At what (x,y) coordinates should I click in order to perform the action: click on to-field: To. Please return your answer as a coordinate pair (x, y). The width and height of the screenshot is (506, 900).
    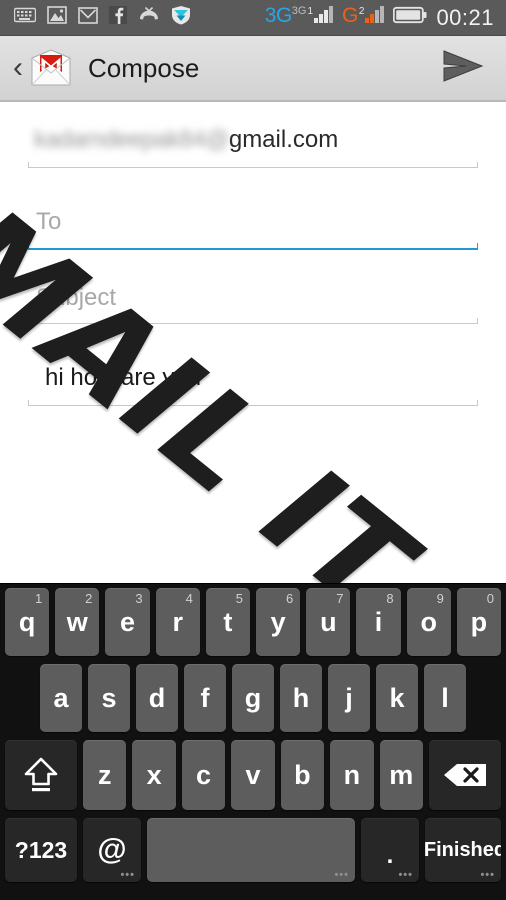
    Looking at the image, I should click on (253, 219).